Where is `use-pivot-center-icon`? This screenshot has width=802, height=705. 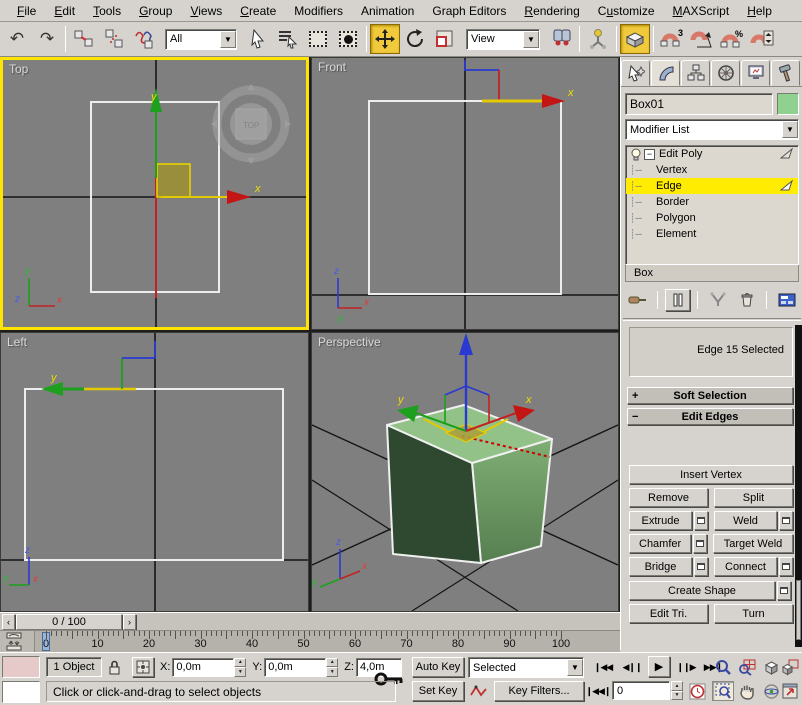
use-pivot-center-icon is located at coordinates (561, 39).